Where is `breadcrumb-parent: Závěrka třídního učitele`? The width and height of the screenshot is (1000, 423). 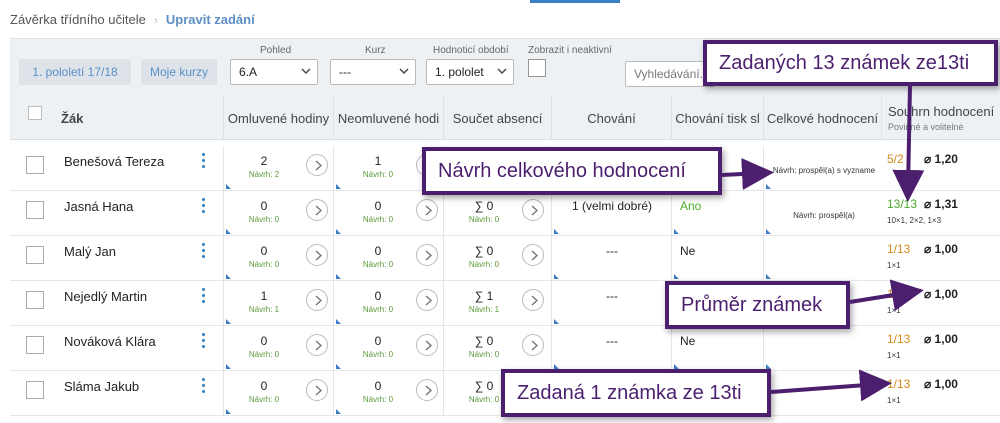
breadcrumb-parent: Závěrka třídního učitele is located at coordinates (78, 19).